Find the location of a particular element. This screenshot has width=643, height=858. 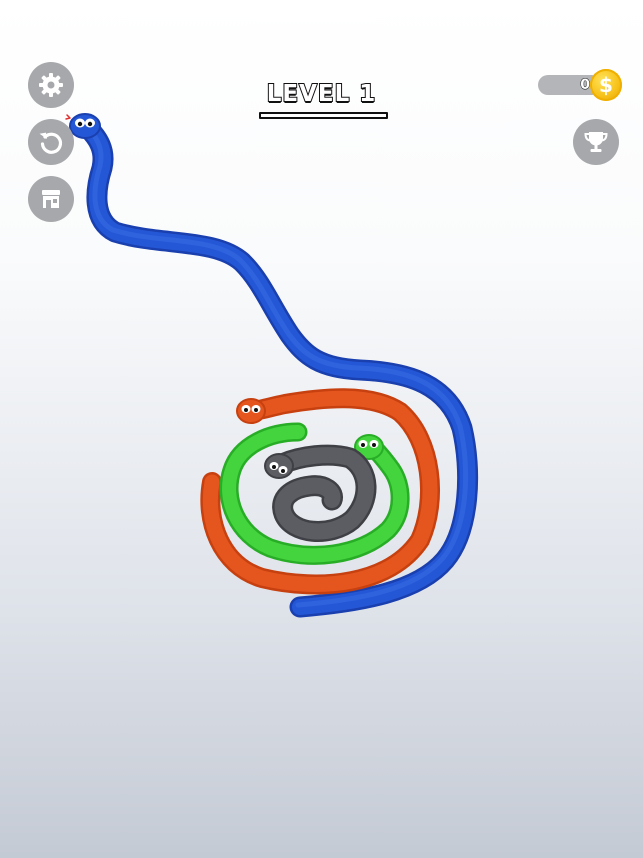

shop-icon is located at coordinates (51, 199).